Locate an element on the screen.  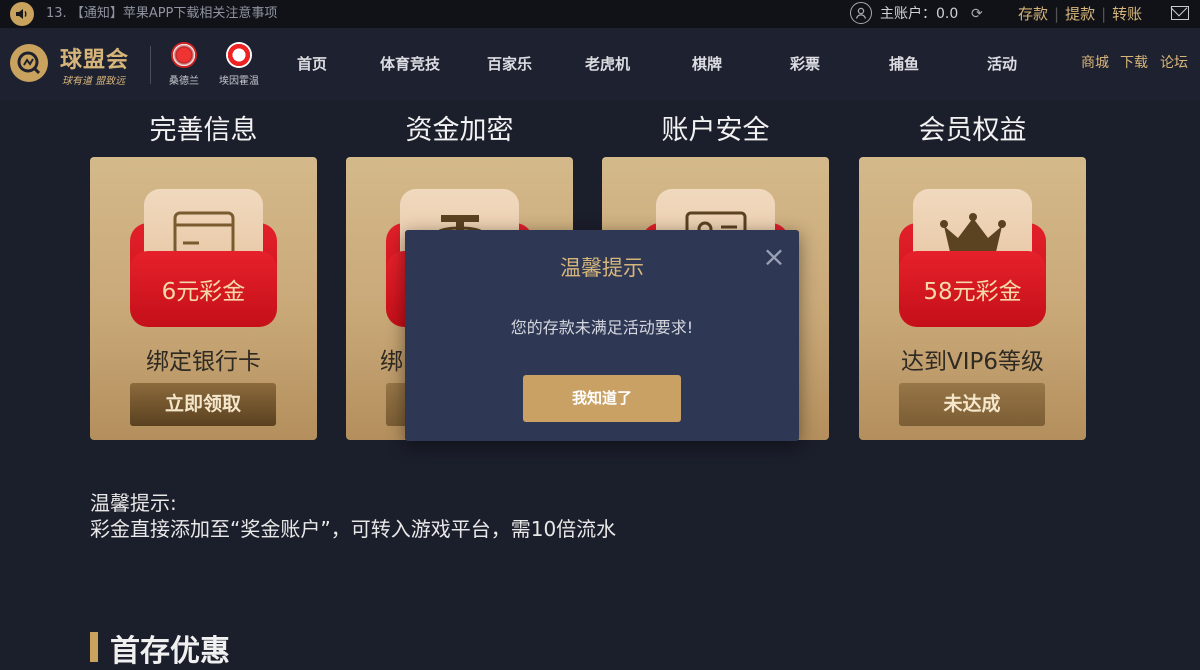
dialog-message: 您的存款未满足活动要求! is located at coordinates (602, 327).